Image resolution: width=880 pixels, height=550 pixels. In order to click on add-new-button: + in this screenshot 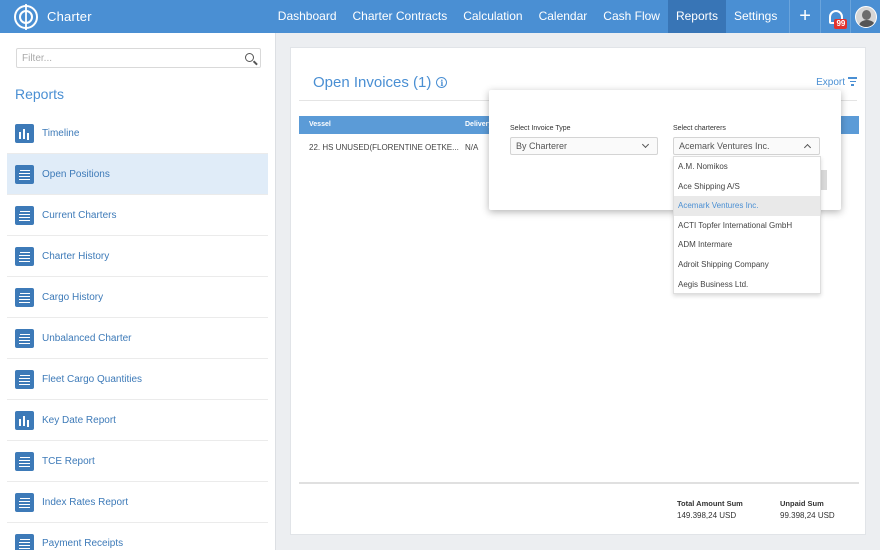, I will do `click(804, 16)`.